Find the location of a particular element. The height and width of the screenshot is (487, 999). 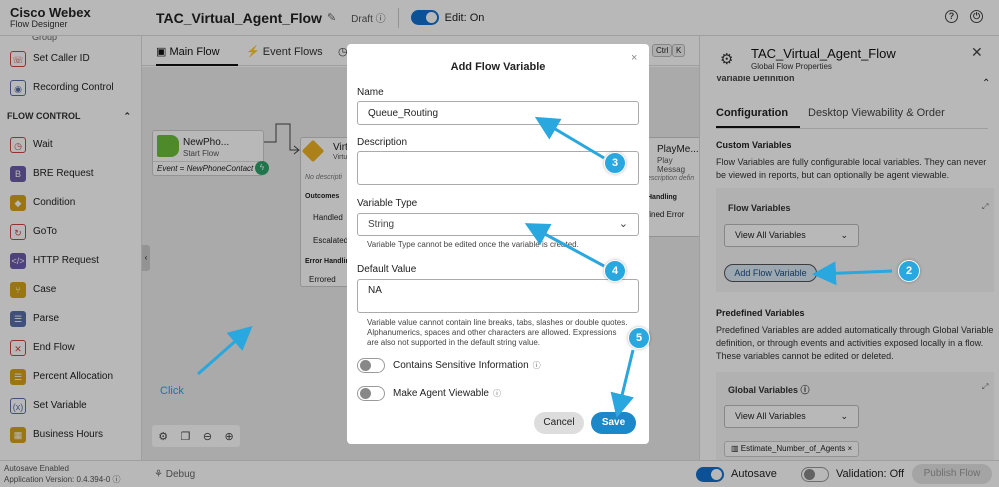

annotation-badge-3: 3 is located at coordinates (615, 163).